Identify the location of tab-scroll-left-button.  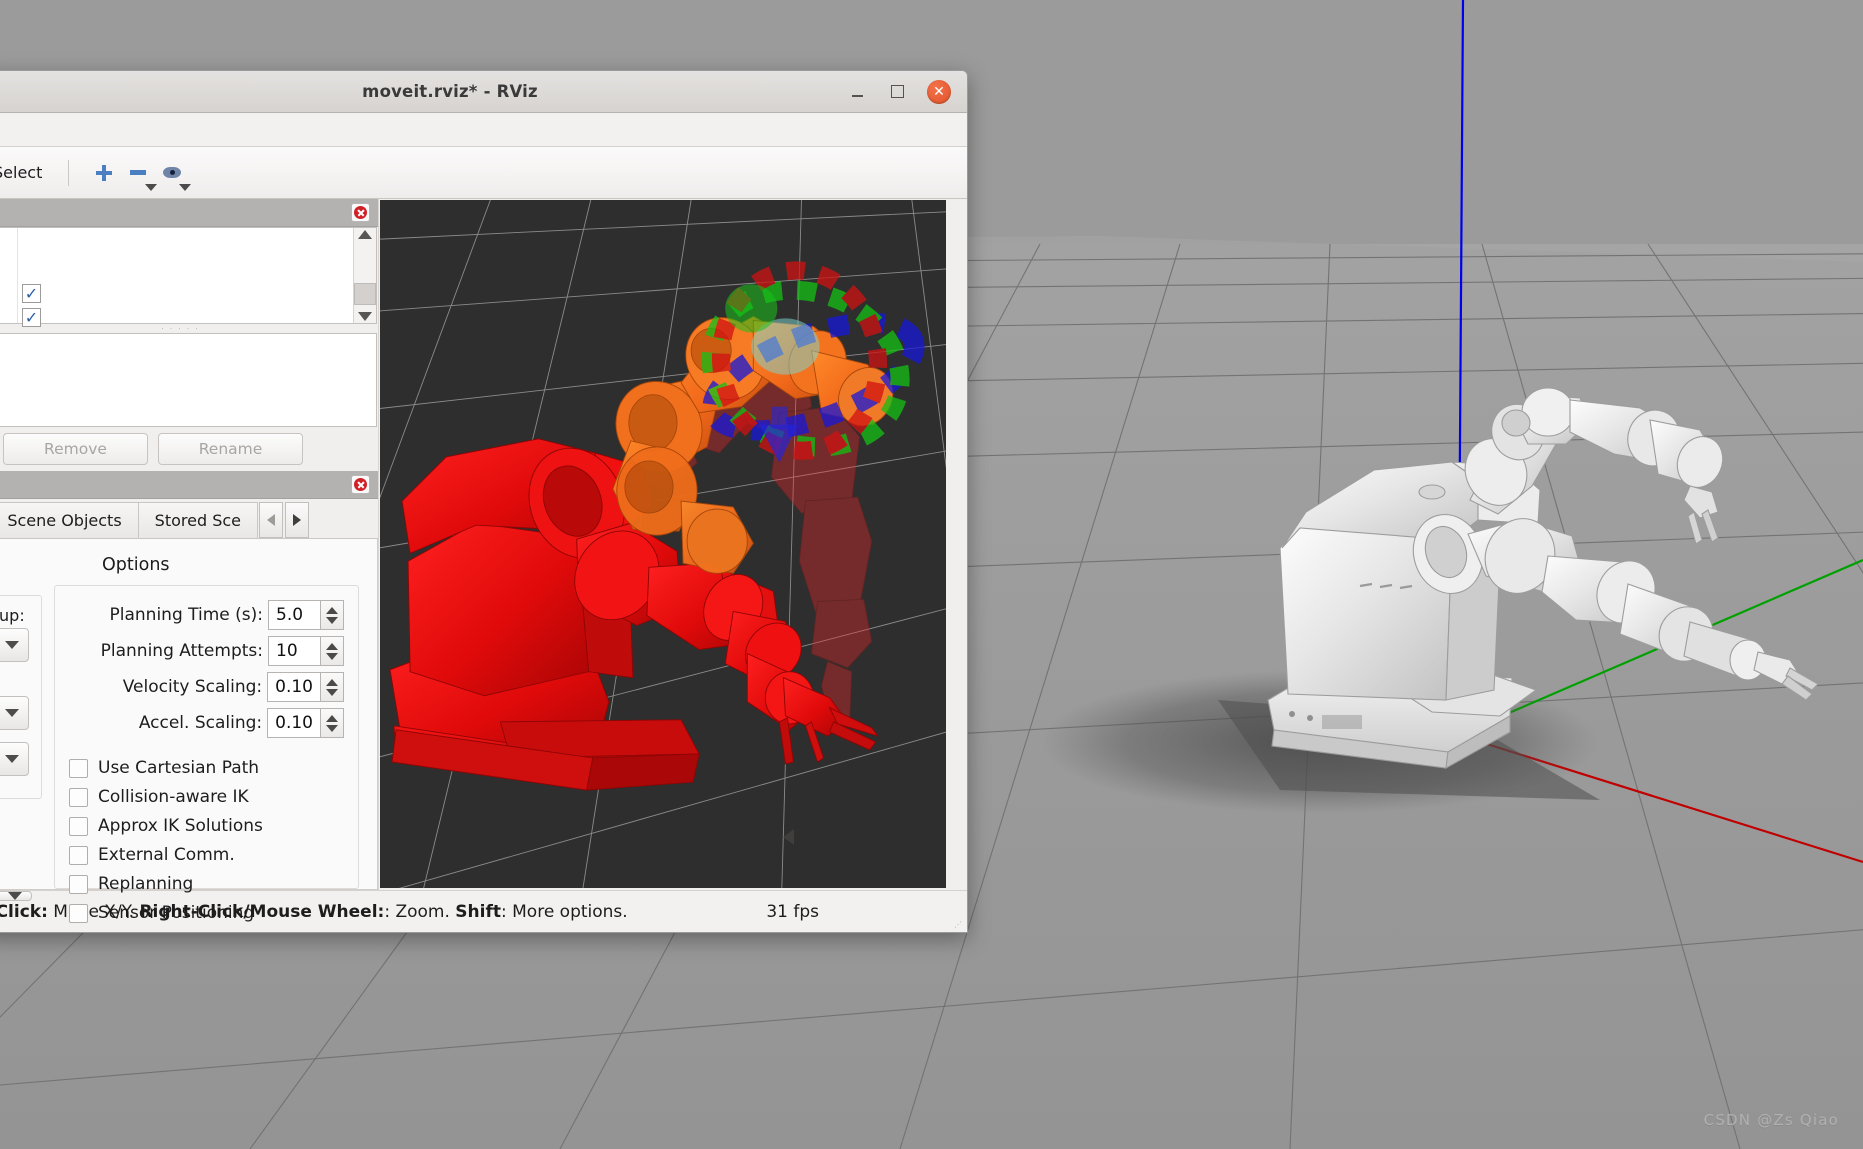
(270, 520).